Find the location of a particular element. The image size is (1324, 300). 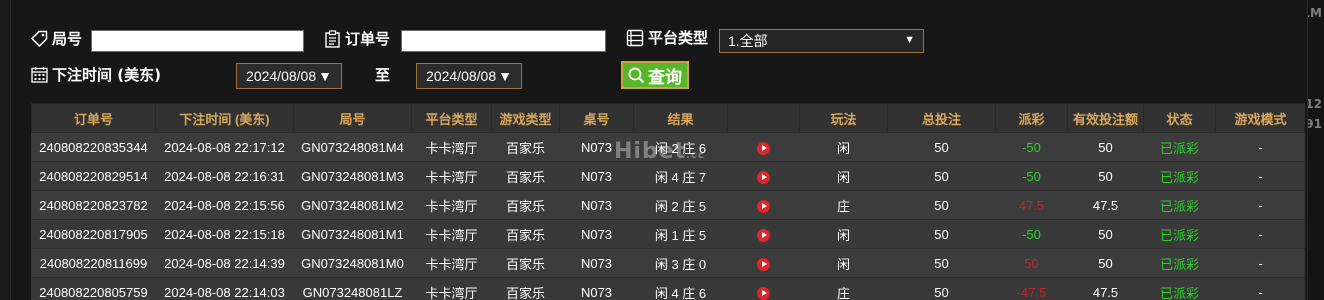

cell-valid: 47.5 is located at coordinates (1105, 205).